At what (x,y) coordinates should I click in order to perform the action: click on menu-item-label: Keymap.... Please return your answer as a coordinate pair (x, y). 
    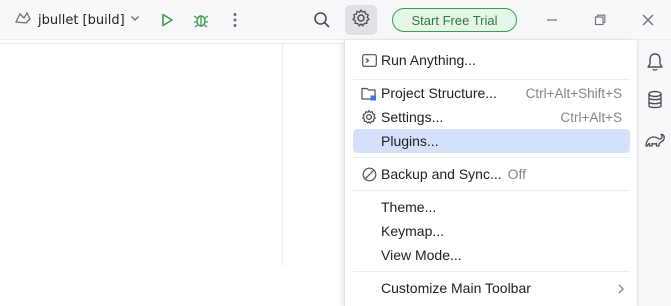
    Looking at the image, I should click on (413, 231).